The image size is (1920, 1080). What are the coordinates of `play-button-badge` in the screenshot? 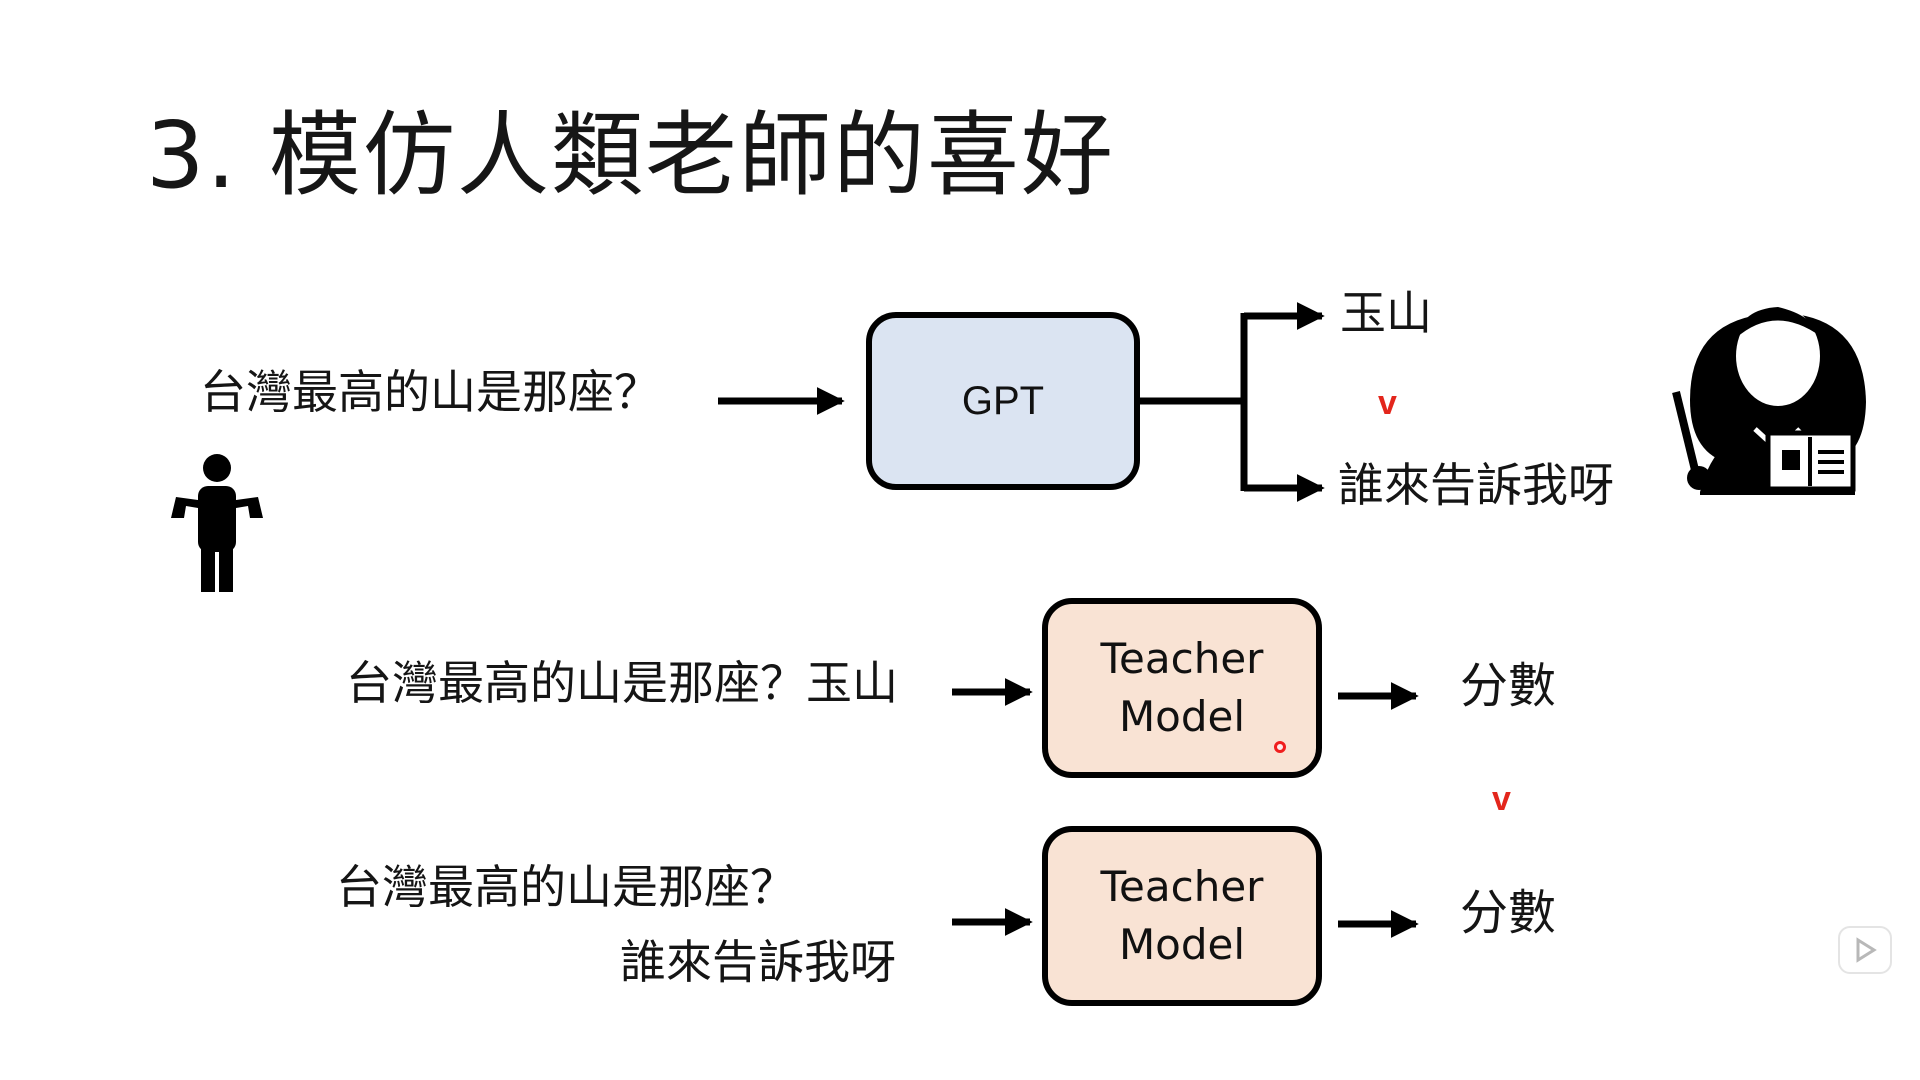 It's located at (1865, 950).